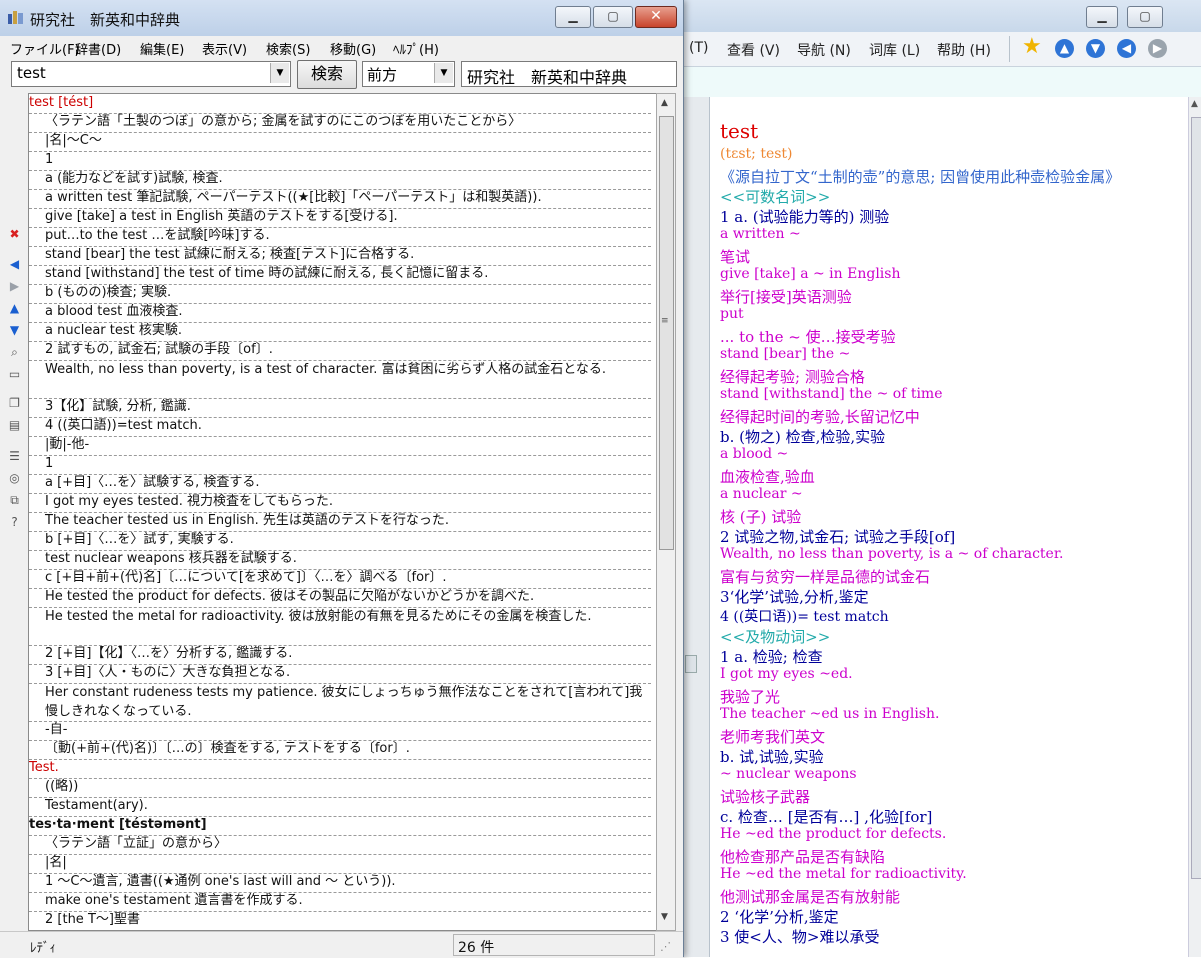 The width and height of the screenshot is (1201, 958). Describe the element at coordinates (340, 807) in the screenshot. I see `result-line: Testament(ary).` at that location.